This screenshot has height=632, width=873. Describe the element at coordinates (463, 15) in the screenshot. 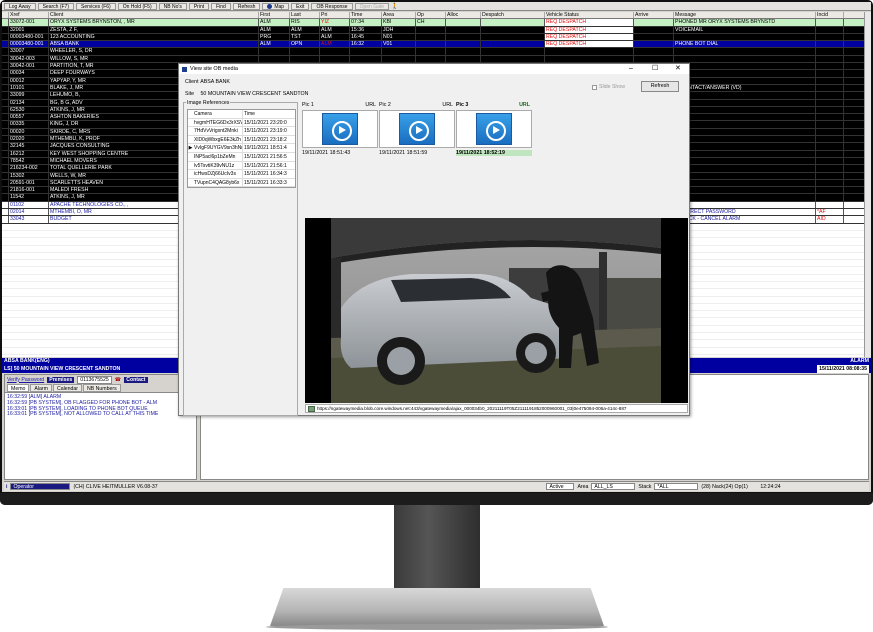

I see `column-header: Alloc` at that location.